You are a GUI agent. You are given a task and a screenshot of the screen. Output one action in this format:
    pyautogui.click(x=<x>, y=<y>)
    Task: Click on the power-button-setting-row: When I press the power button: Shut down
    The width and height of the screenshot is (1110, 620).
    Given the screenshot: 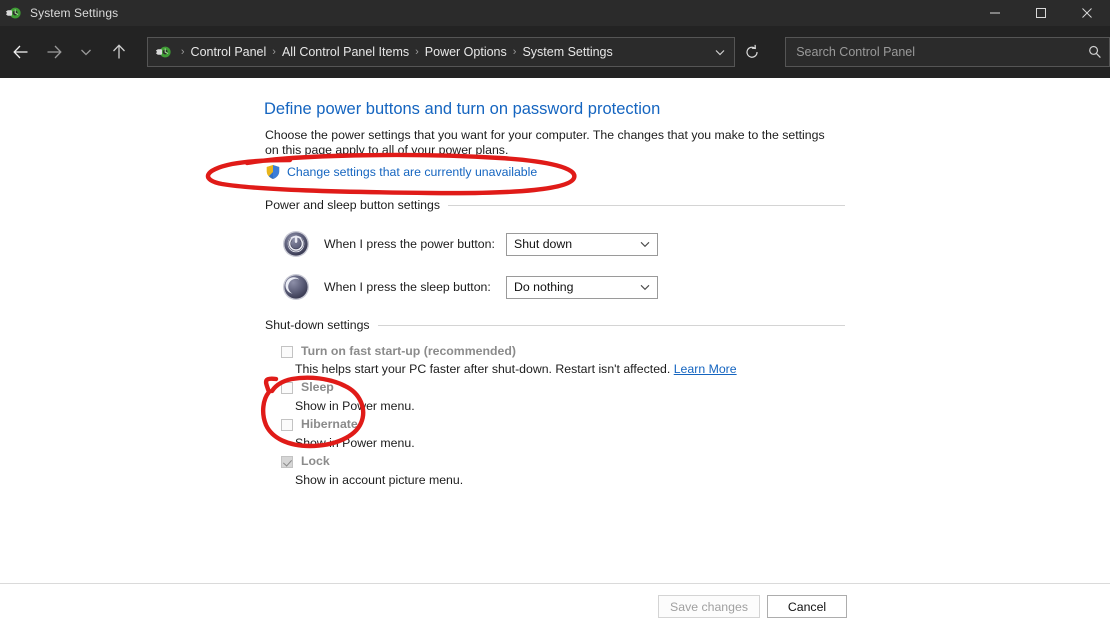 What is the action you would take?
    pyautogui.click(x=470, y=244)
    